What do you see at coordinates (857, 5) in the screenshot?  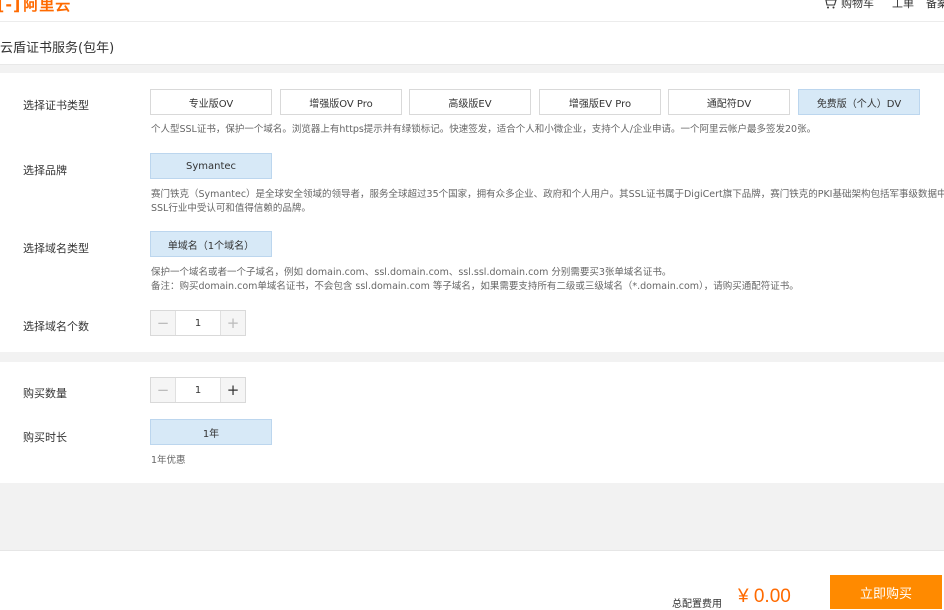 I see `cart-label: 购物车` at bounding box center [857, 5].